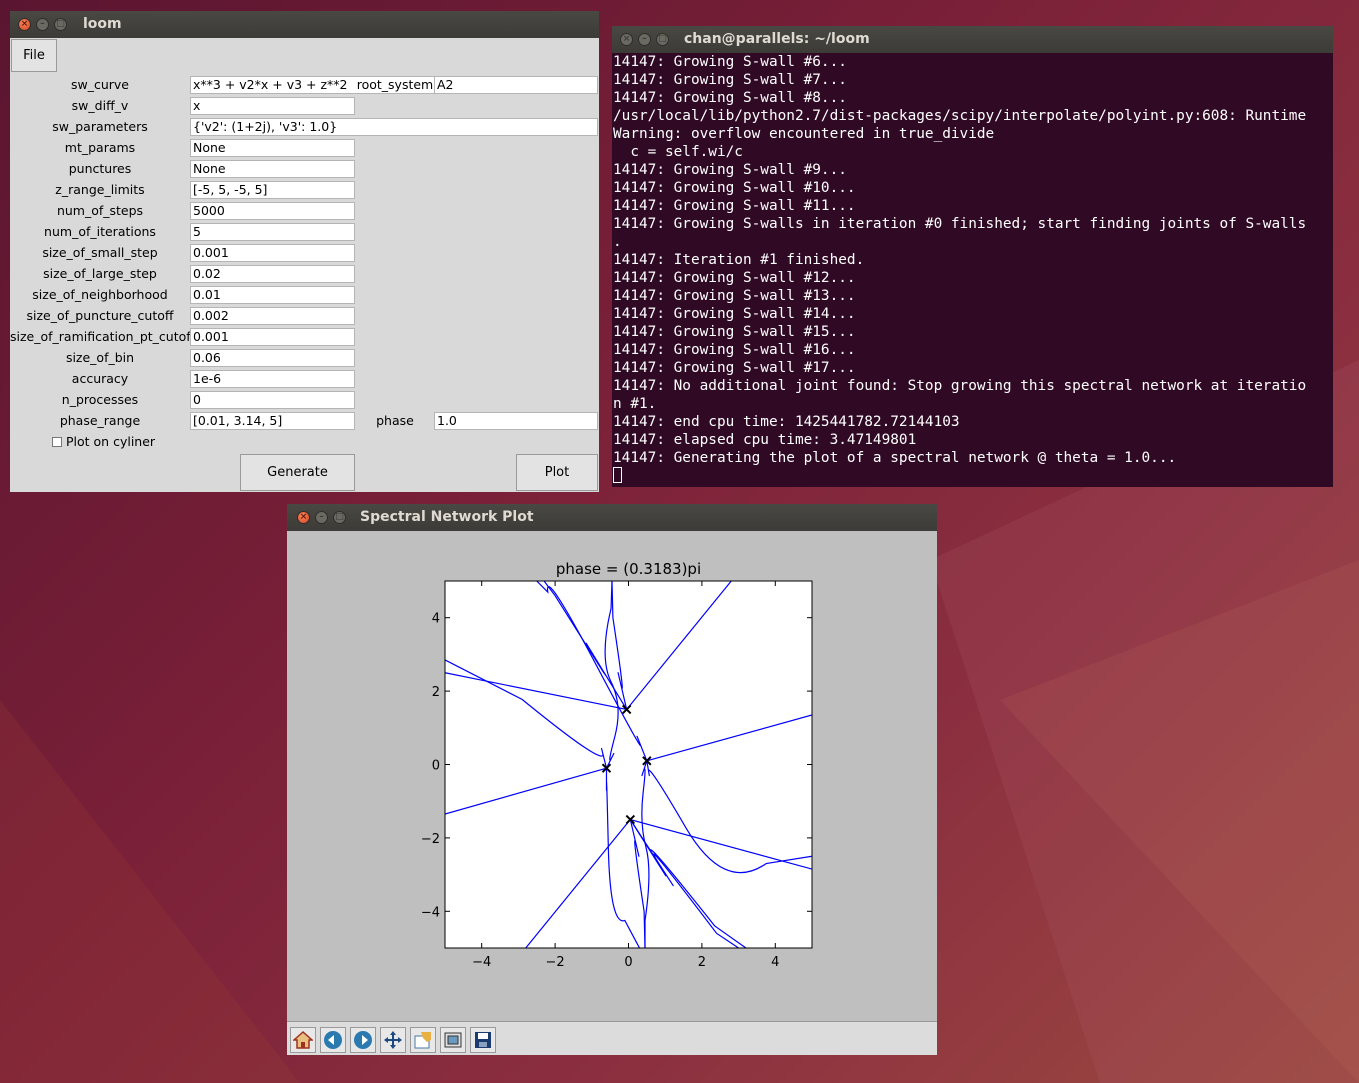 The height and width of the screenshot is (1083, 1359). Describe the element at coordinates (34, 55) in the screenshot. I see `file-menu-button: File` at that location.